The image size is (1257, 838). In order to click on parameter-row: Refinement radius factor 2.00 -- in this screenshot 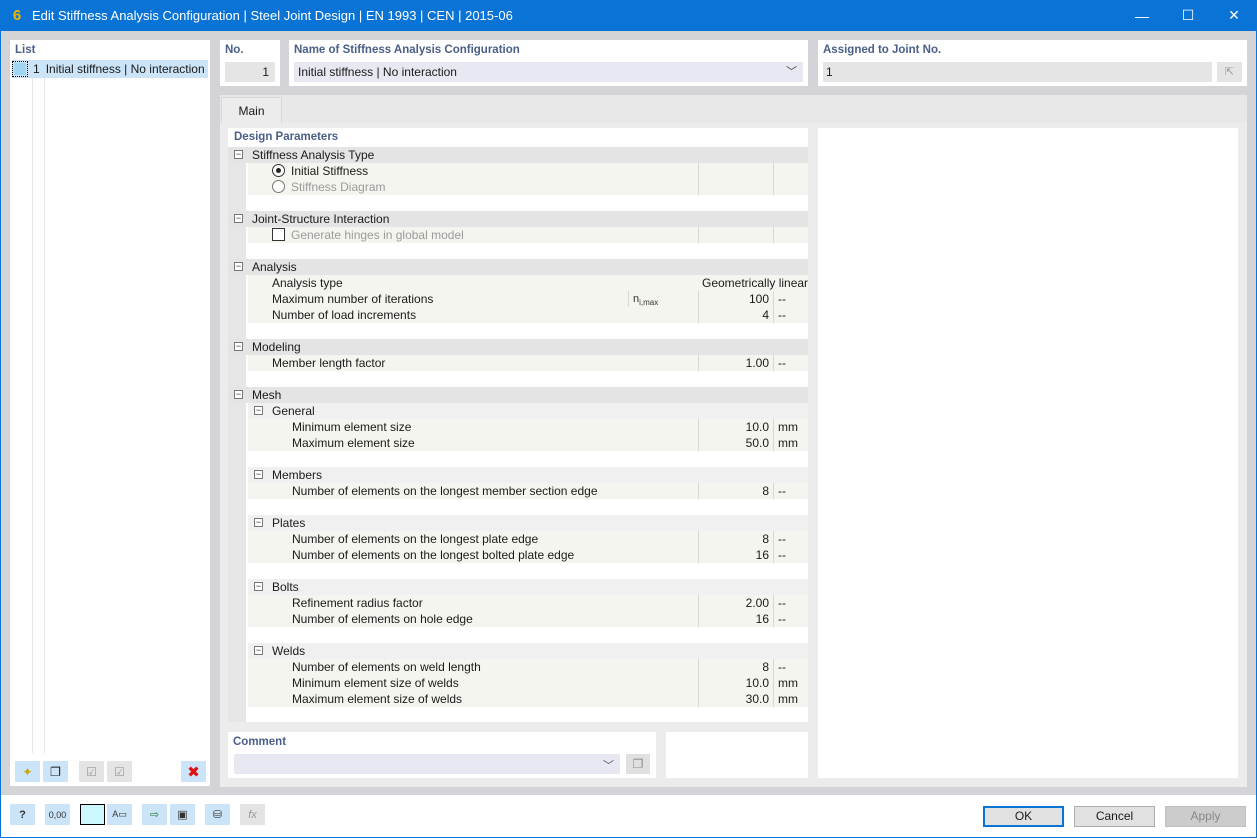, I will do `click(528, 603)`.